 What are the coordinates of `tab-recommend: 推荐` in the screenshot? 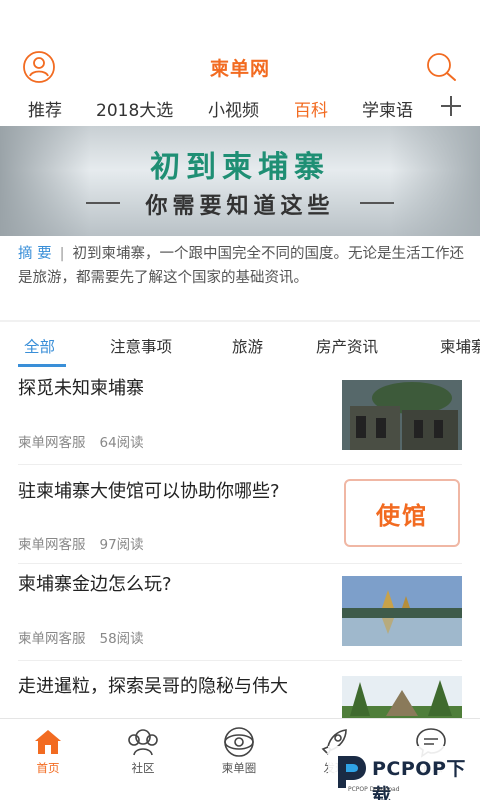 It's located at (45, 108).